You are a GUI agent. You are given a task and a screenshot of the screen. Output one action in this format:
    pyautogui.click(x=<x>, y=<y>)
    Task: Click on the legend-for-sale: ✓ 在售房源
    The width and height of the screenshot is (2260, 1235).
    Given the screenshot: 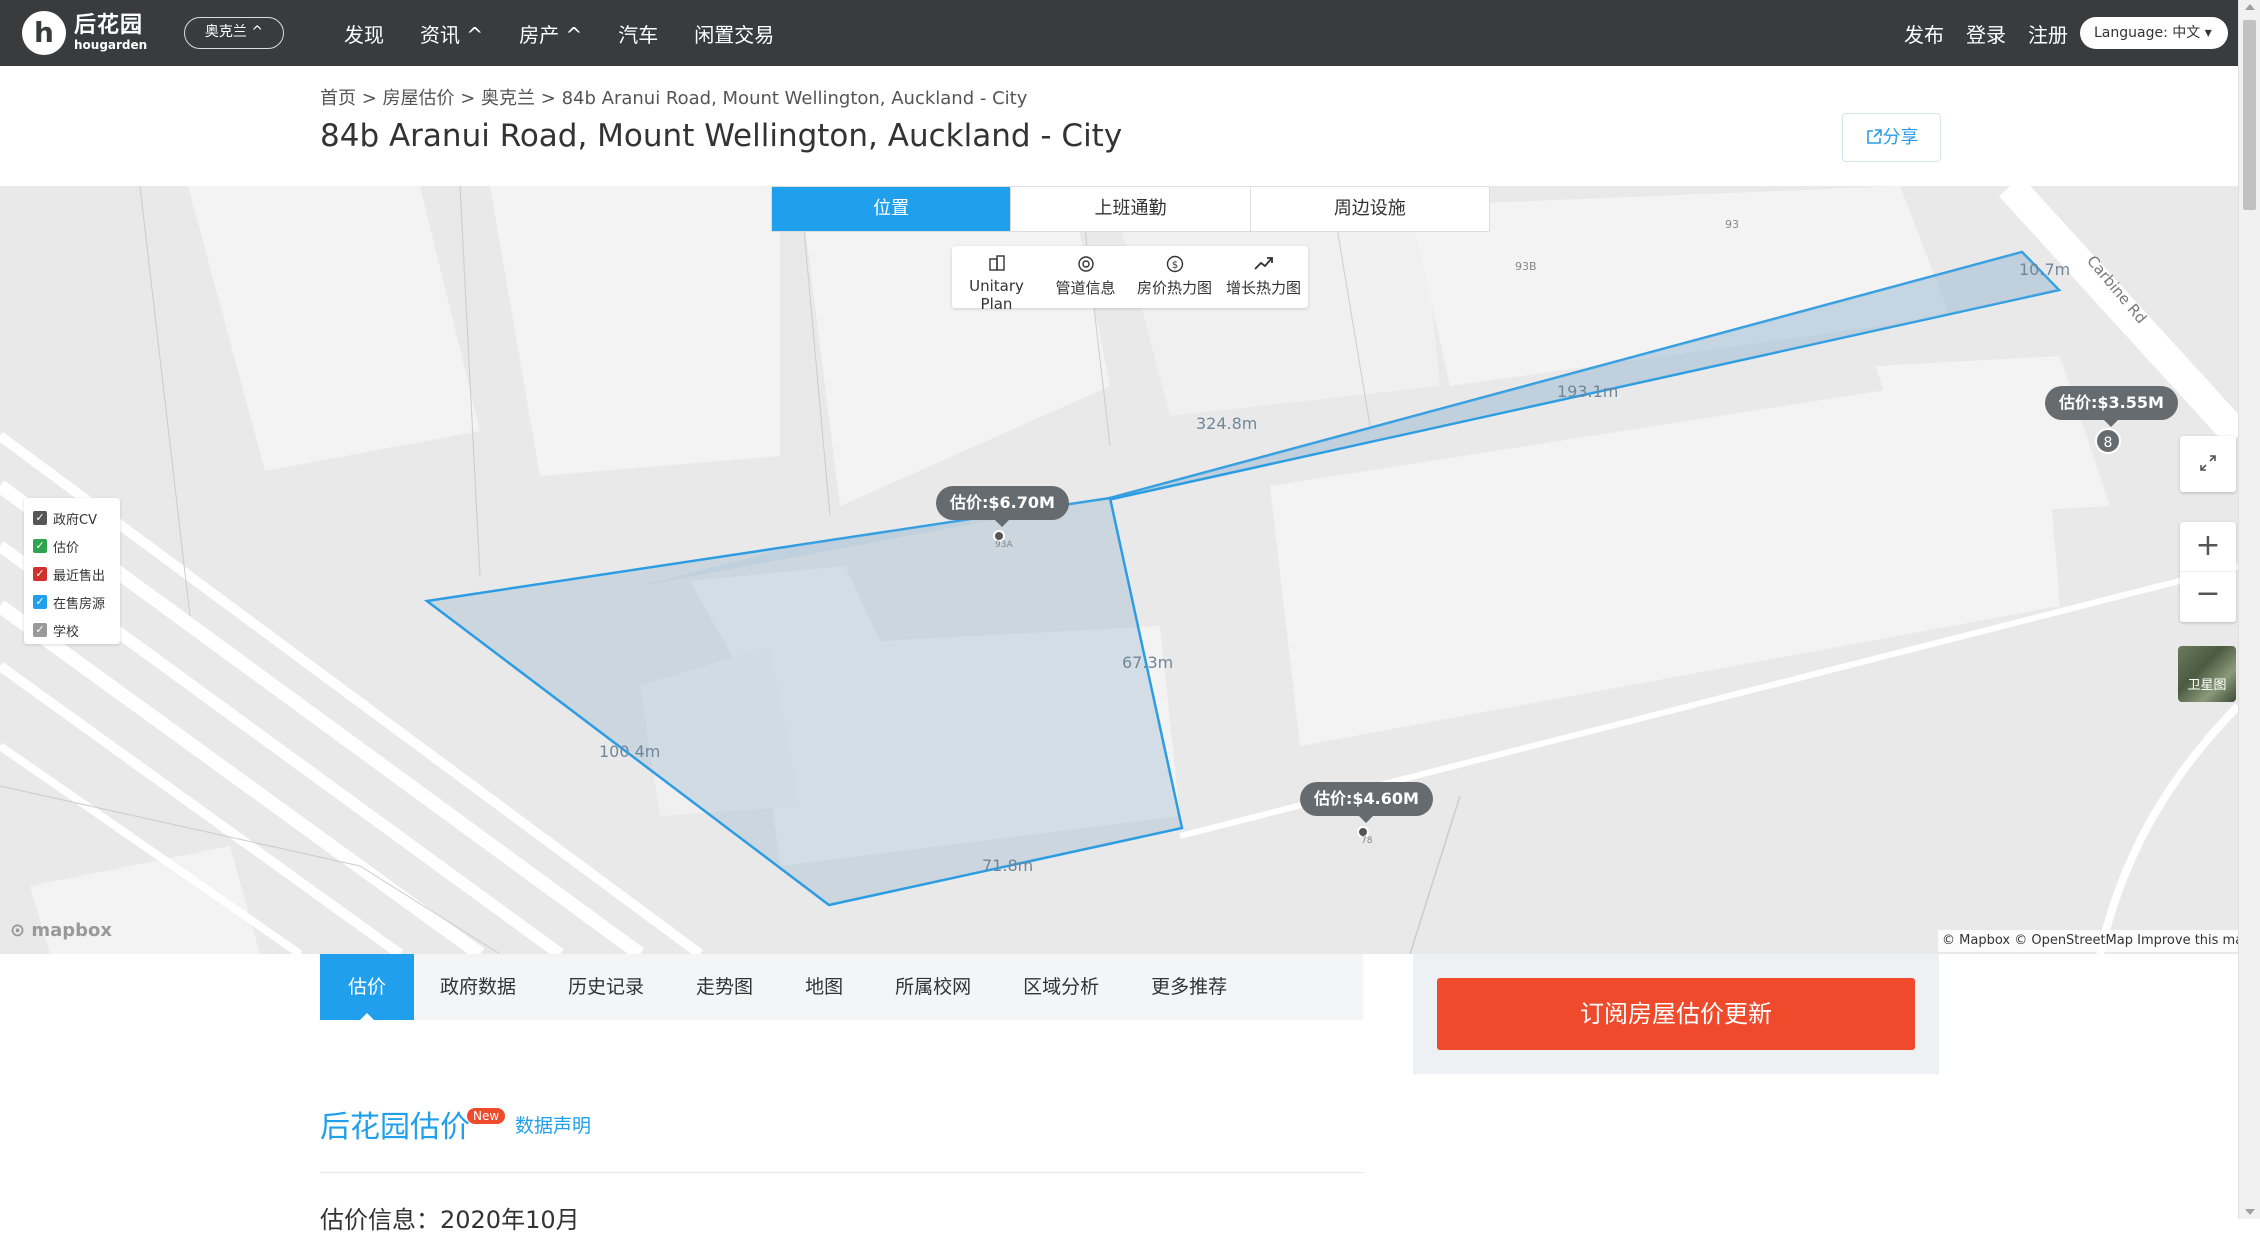 What is the action you would take?
    pyautogui.click(x=76, y=602)
    